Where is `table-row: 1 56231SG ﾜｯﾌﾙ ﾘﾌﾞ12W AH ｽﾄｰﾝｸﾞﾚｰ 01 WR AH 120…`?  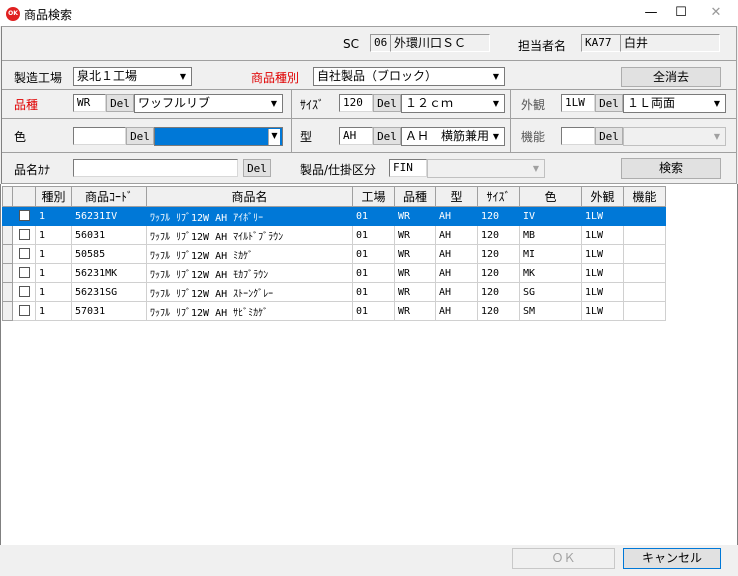 table-row: 1 56231SG ﾜｯﾌﾙ ﾘﾌﾞ12W AH ｽﾄｰﾝｸﾞﾚｰ 01 WR AH 120… is located at coordinates (334, 292).